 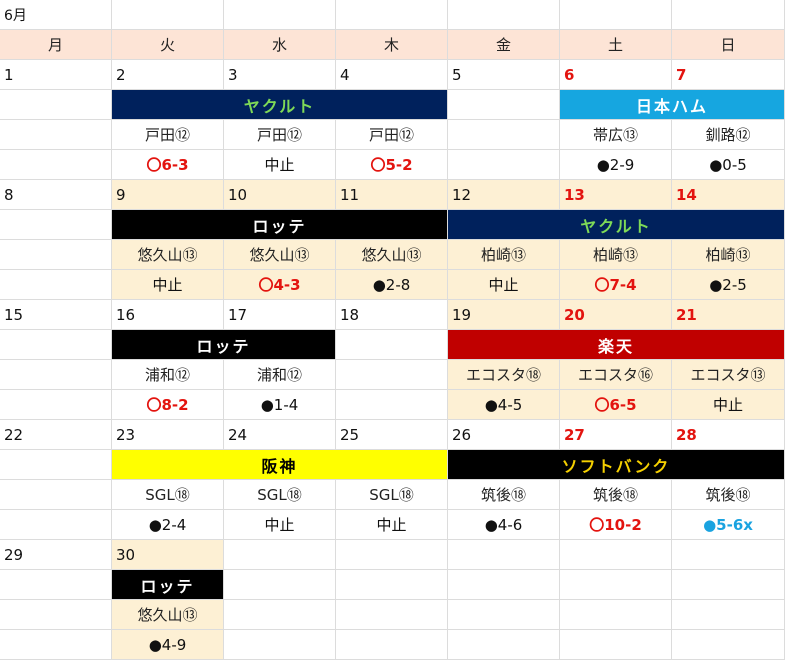 I want to click on date-cell: 15, so click(x=56, y=315).